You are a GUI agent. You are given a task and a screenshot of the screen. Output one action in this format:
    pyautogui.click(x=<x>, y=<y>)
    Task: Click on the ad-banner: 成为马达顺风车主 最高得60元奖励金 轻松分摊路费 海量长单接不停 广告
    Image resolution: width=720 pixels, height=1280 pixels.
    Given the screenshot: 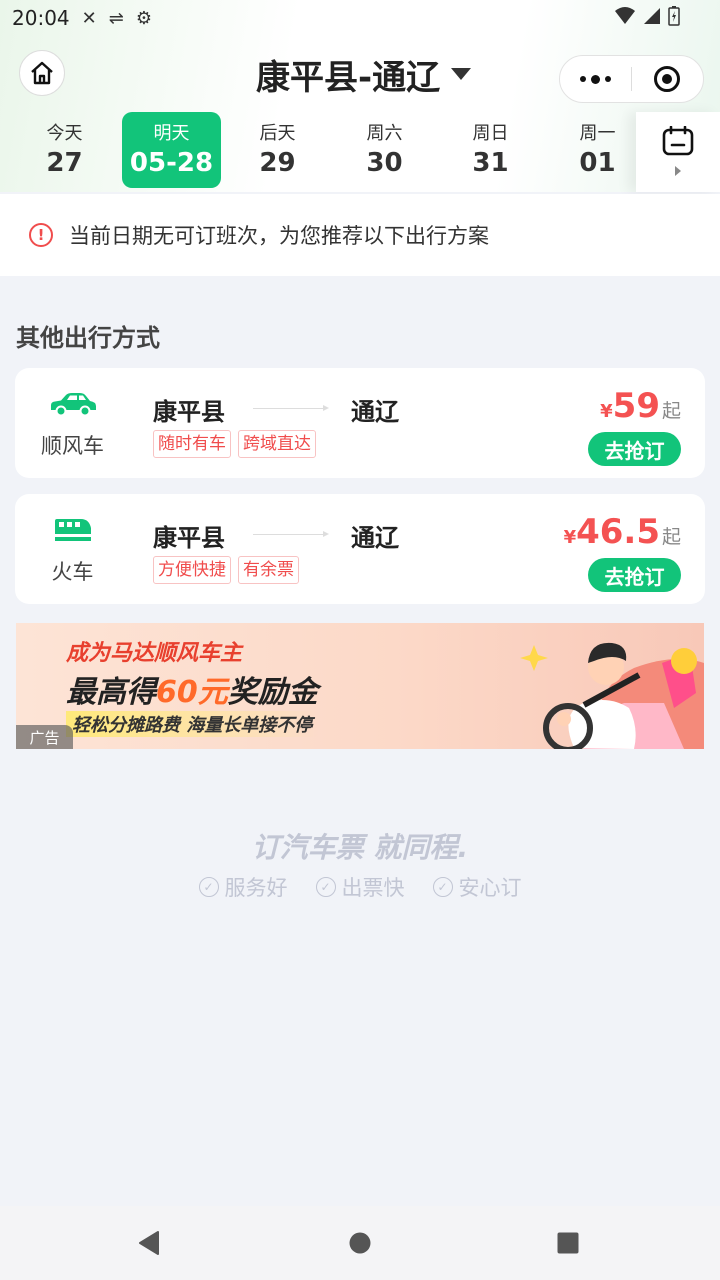 What is the action you would take?
    pyautogui.click(x=360, y=686)
    